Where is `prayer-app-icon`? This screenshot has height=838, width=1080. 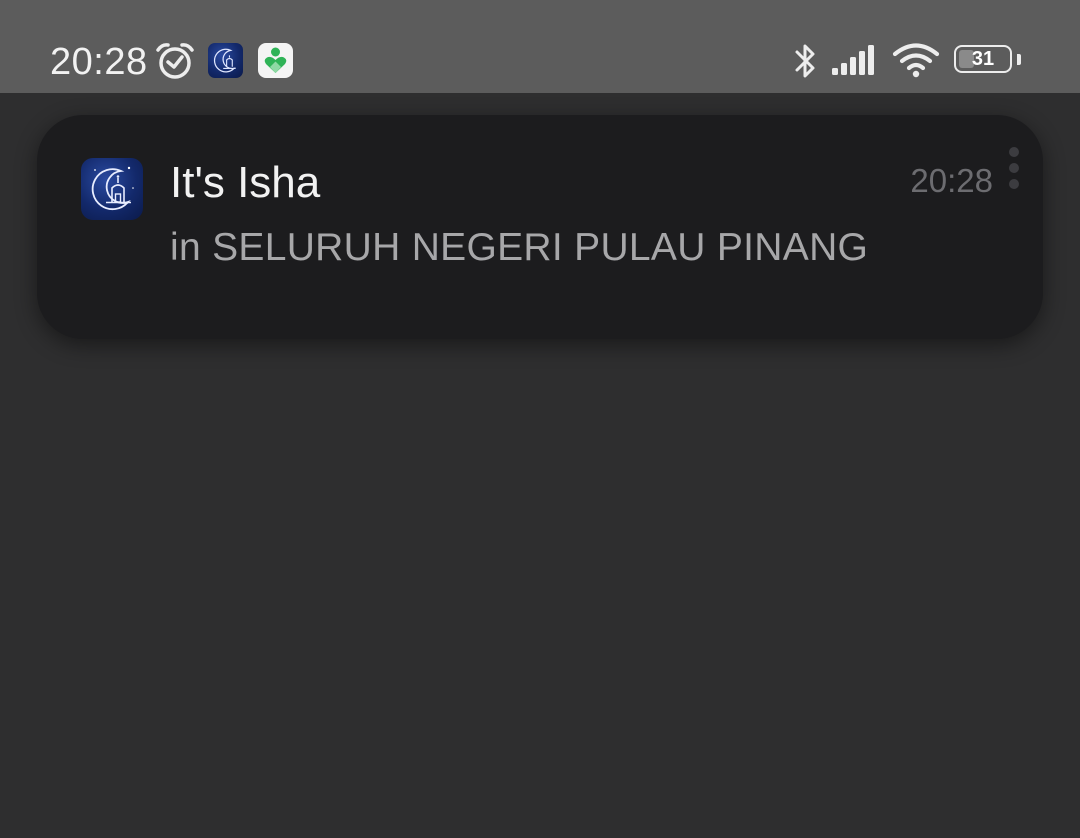 prayer-app-icon is located at coordinates (225, 60).